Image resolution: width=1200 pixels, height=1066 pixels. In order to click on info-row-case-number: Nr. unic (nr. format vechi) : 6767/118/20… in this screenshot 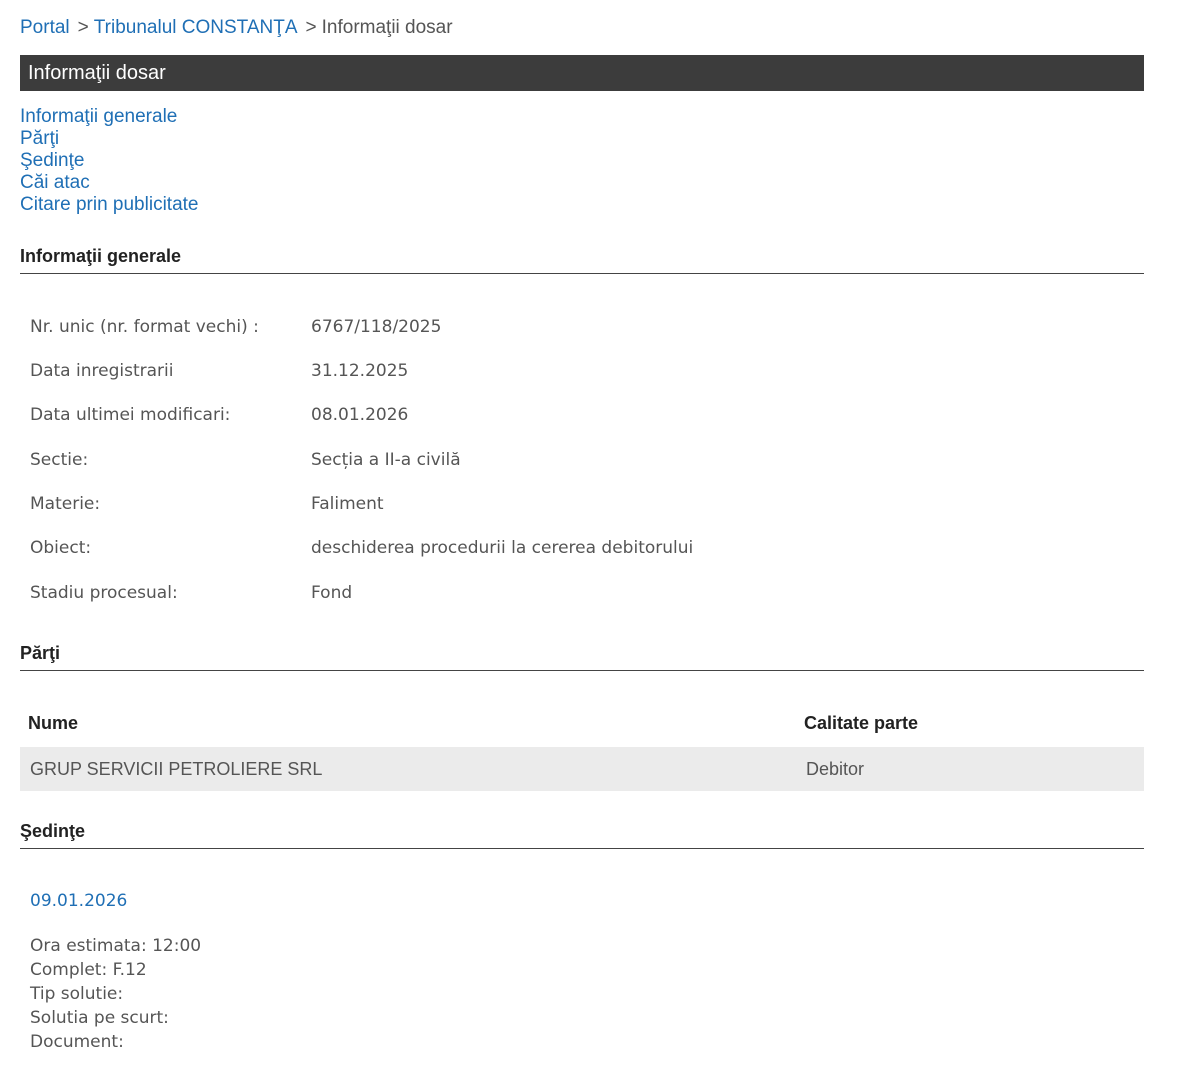, I will do `click(235, 327)`.